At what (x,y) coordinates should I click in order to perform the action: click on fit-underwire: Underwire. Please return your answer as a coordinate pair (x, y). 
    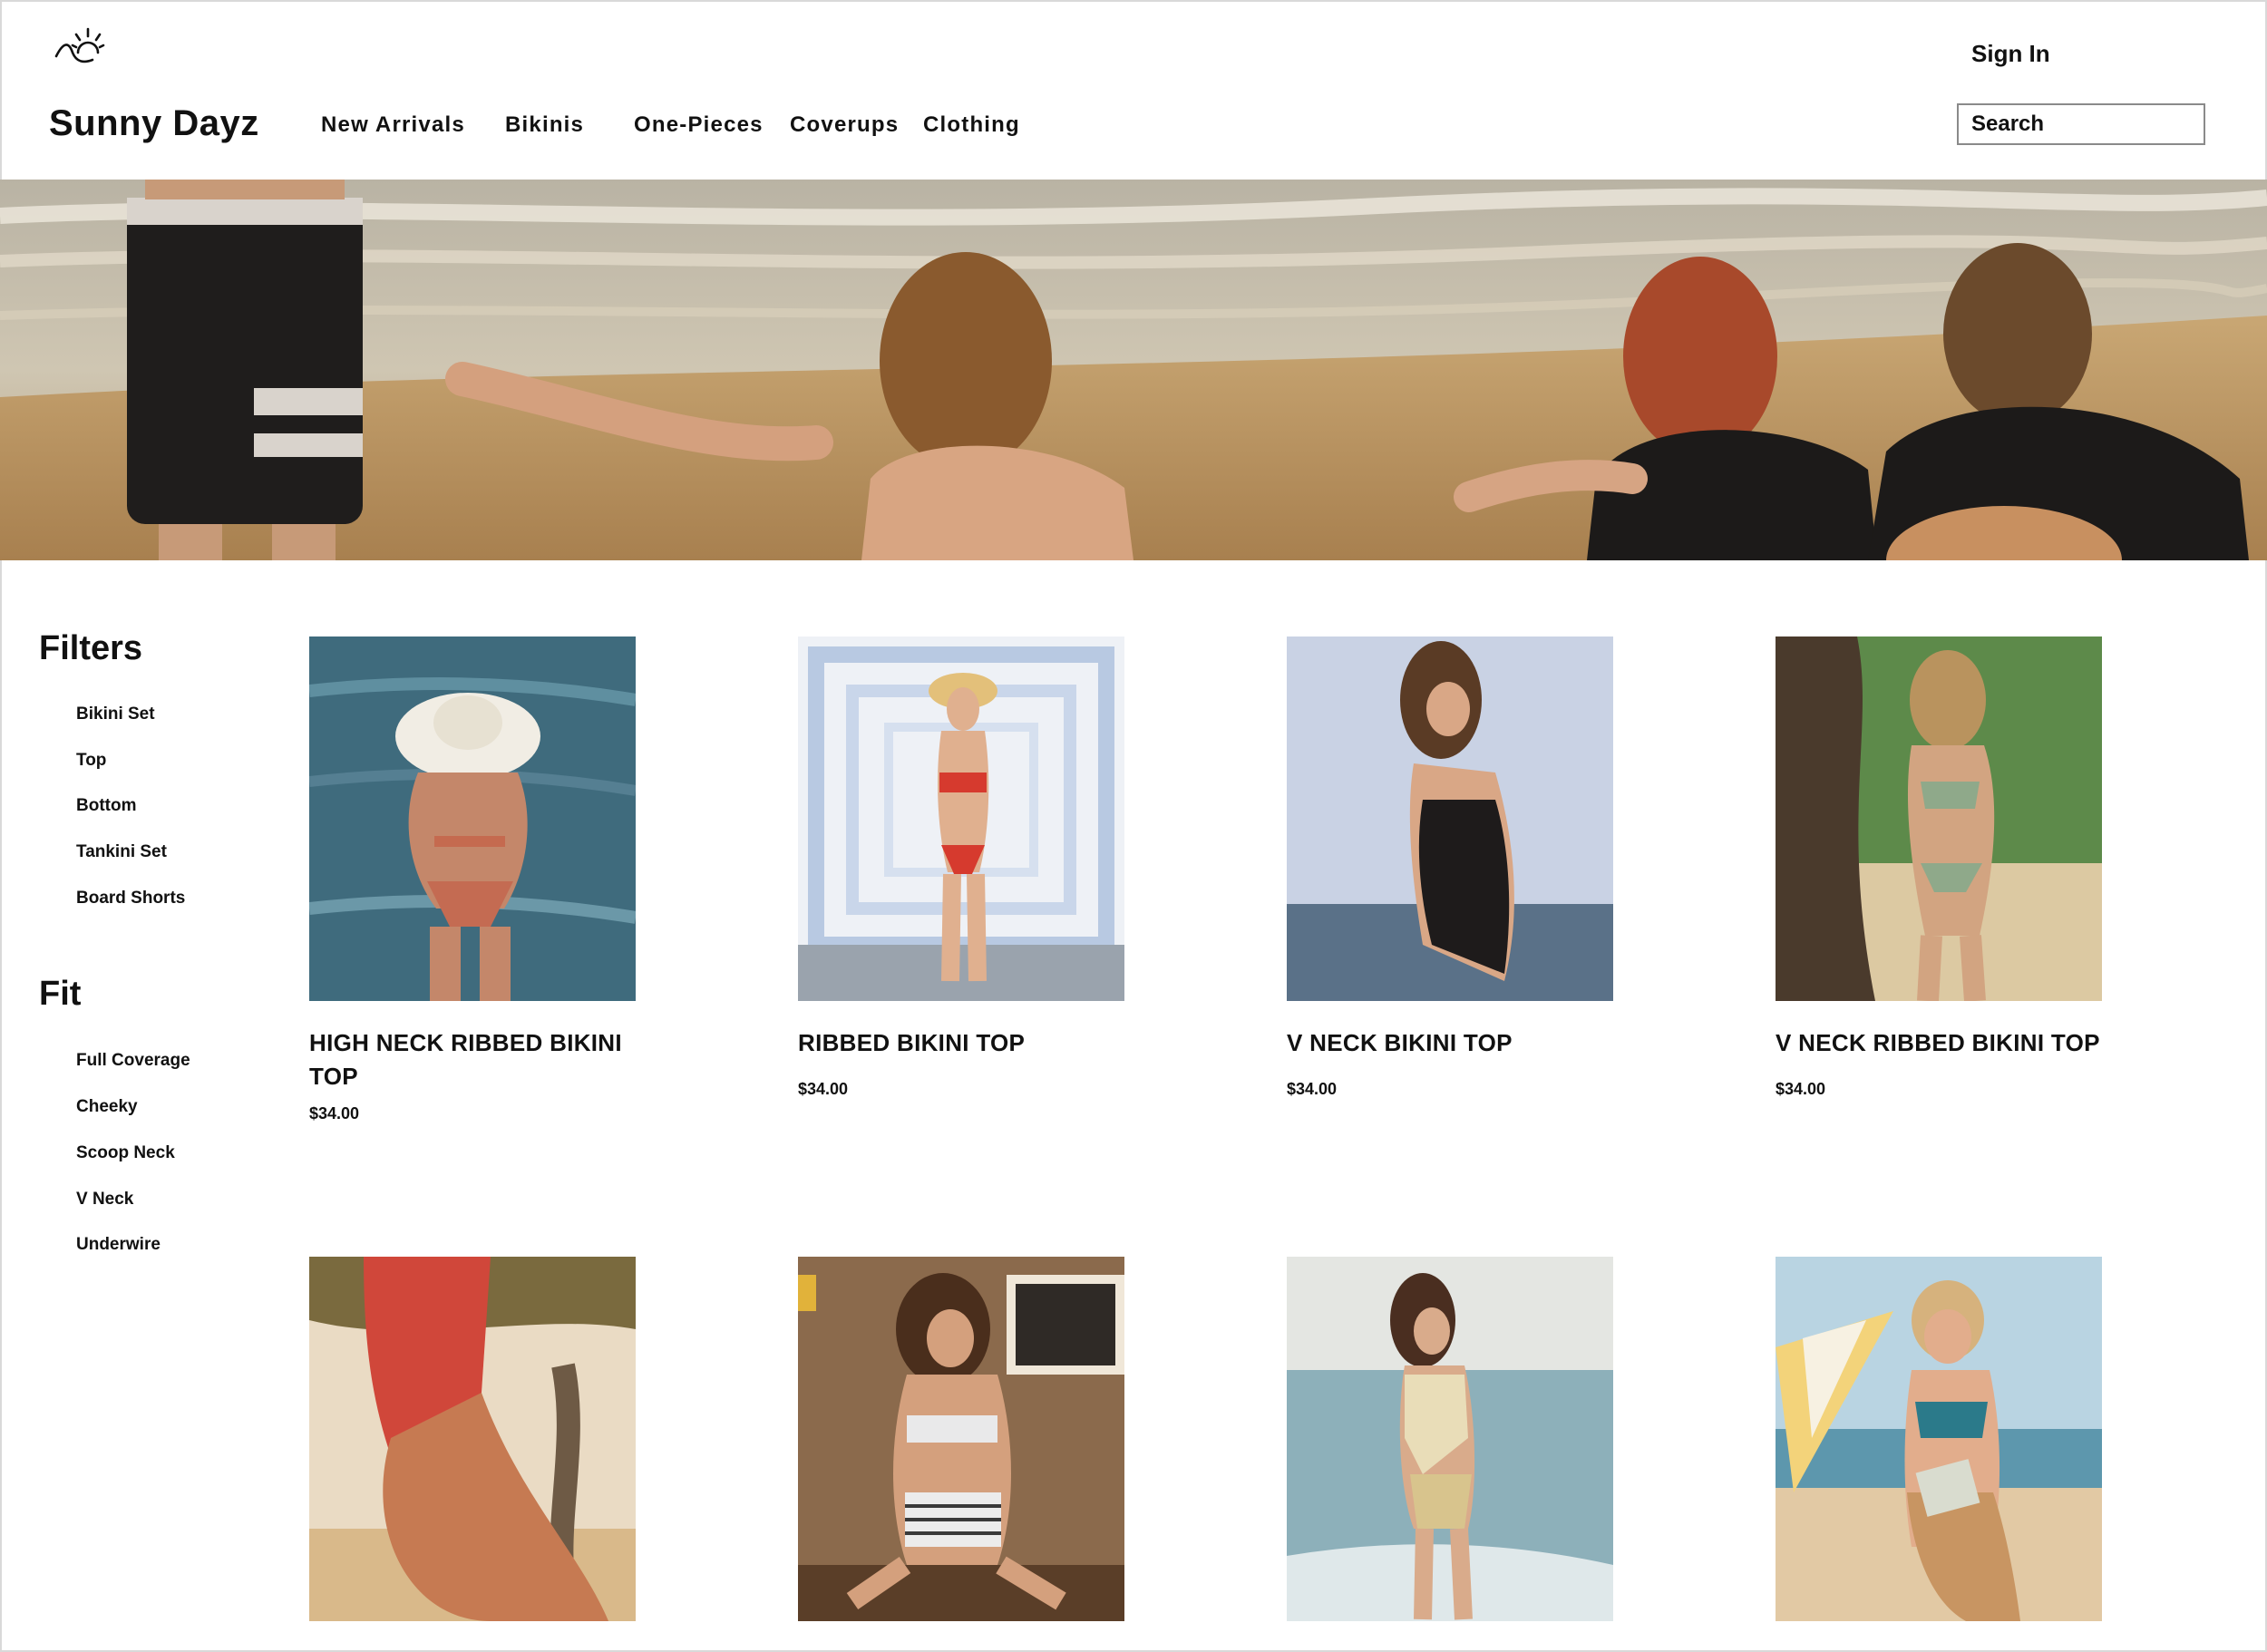
    Looking at the image, I should click on (119, 1245).